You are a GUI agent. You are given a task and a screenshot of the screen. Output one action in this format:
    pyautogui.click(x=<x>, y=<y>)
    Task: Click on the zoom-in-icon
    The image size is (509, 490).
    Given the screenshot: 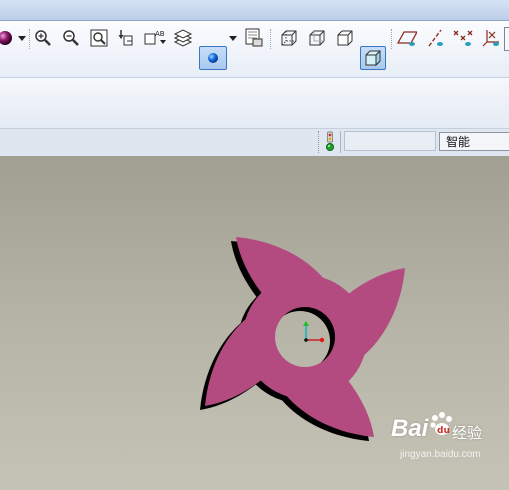 What is the action you would take?
    pyautogui.click(x=43, y=38)
    